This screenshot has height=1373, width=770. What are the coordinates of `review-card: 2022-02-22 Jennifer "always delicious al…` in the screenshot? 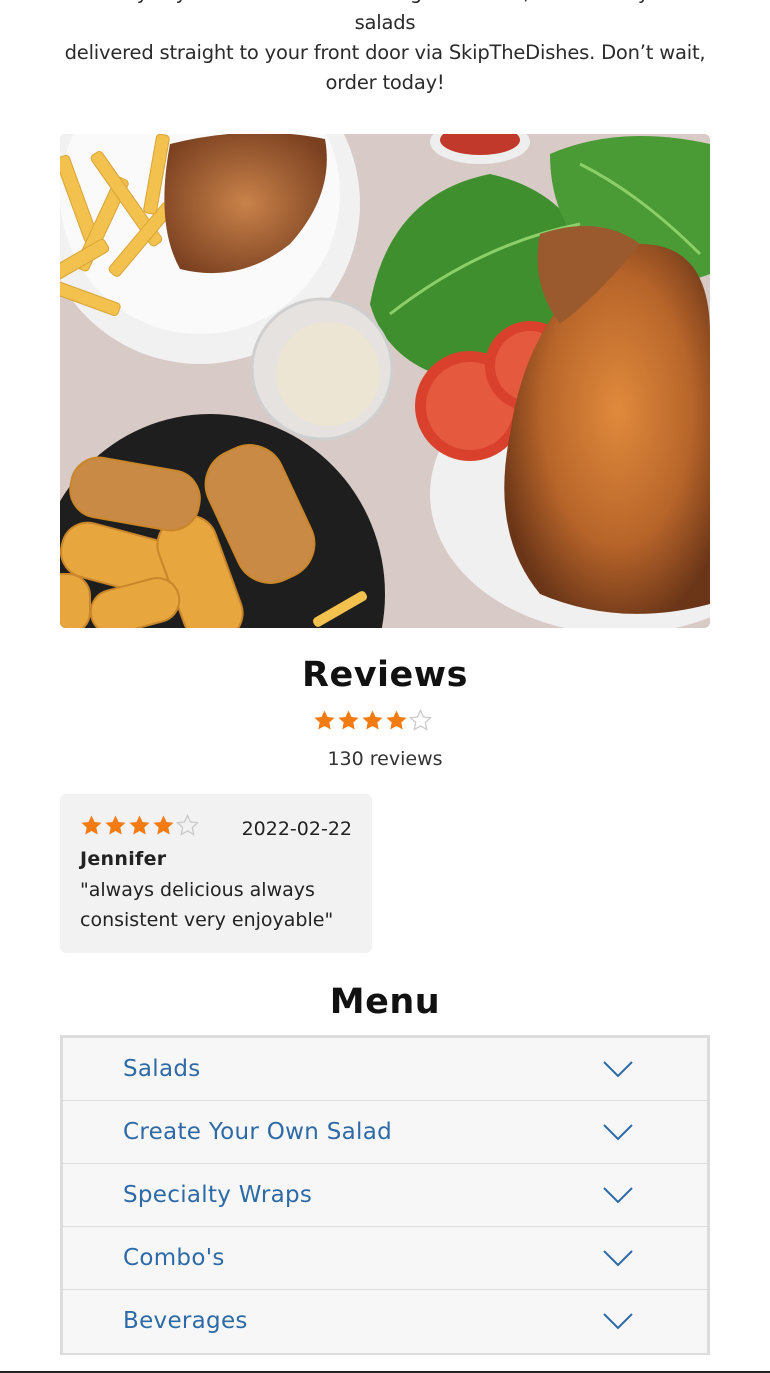 It's located at (216, 873).